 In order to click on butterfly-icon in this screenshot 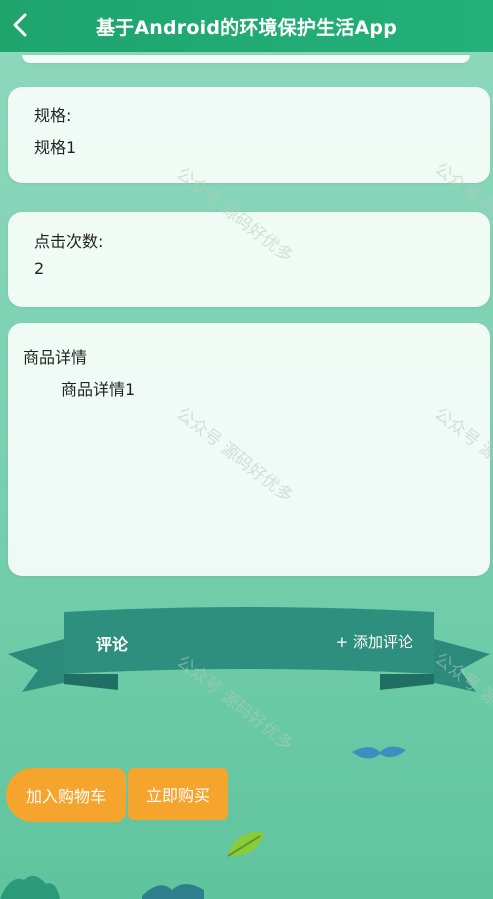, I will do `click(379, 752)`.